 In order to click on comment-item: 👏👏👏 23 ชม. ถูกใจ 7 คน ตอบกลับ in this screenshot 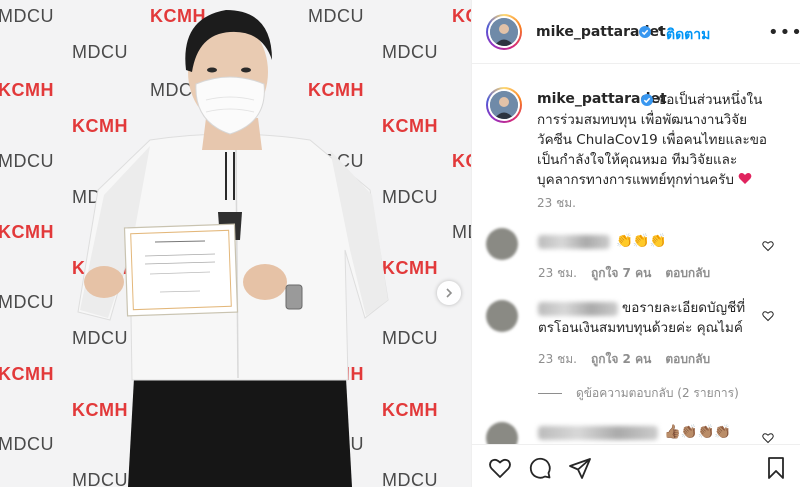, I will do `click(636, 256)`.